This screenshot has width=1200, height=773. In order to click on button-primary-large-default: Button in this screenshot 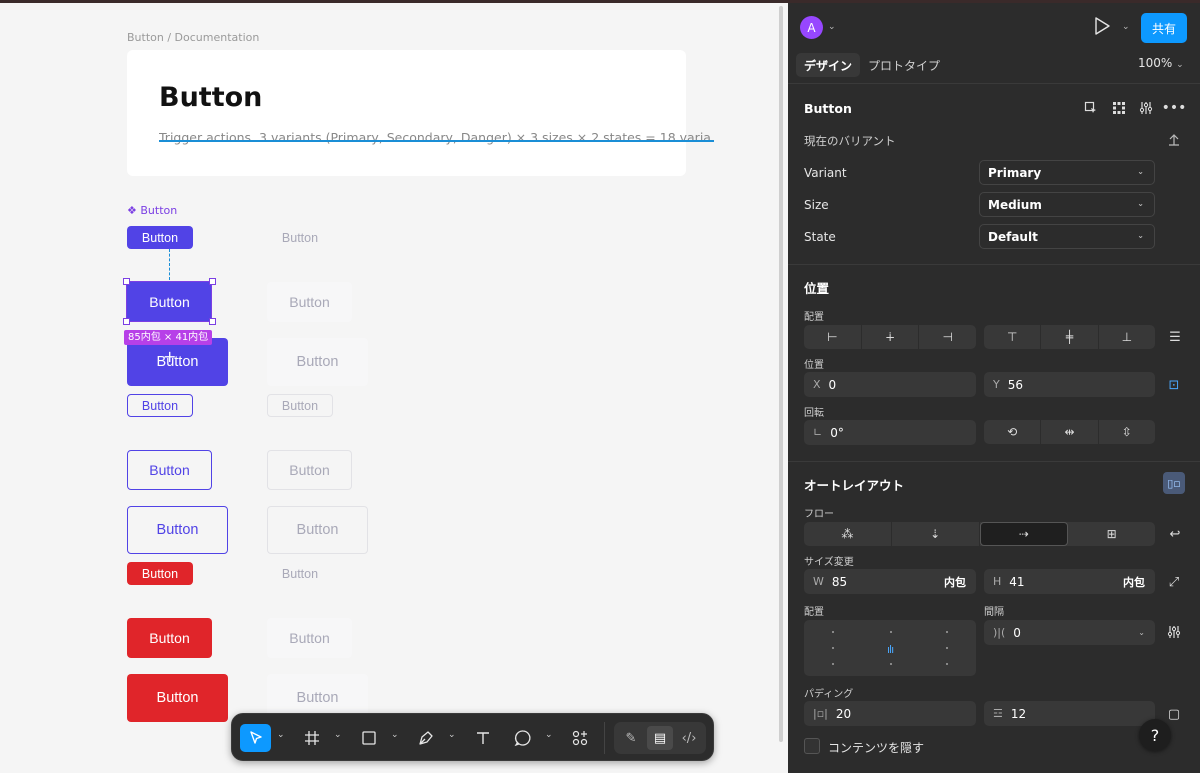, I will do `click(177, 362)`.